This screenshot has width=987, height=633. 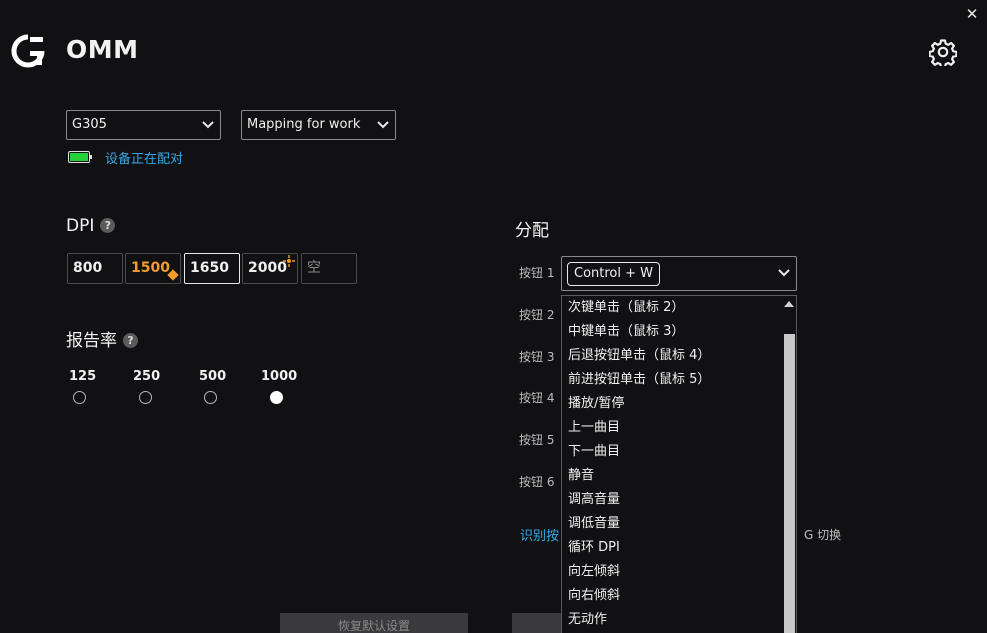 I want to click on dropdown-item: 静音, so click(x=679, y=476).